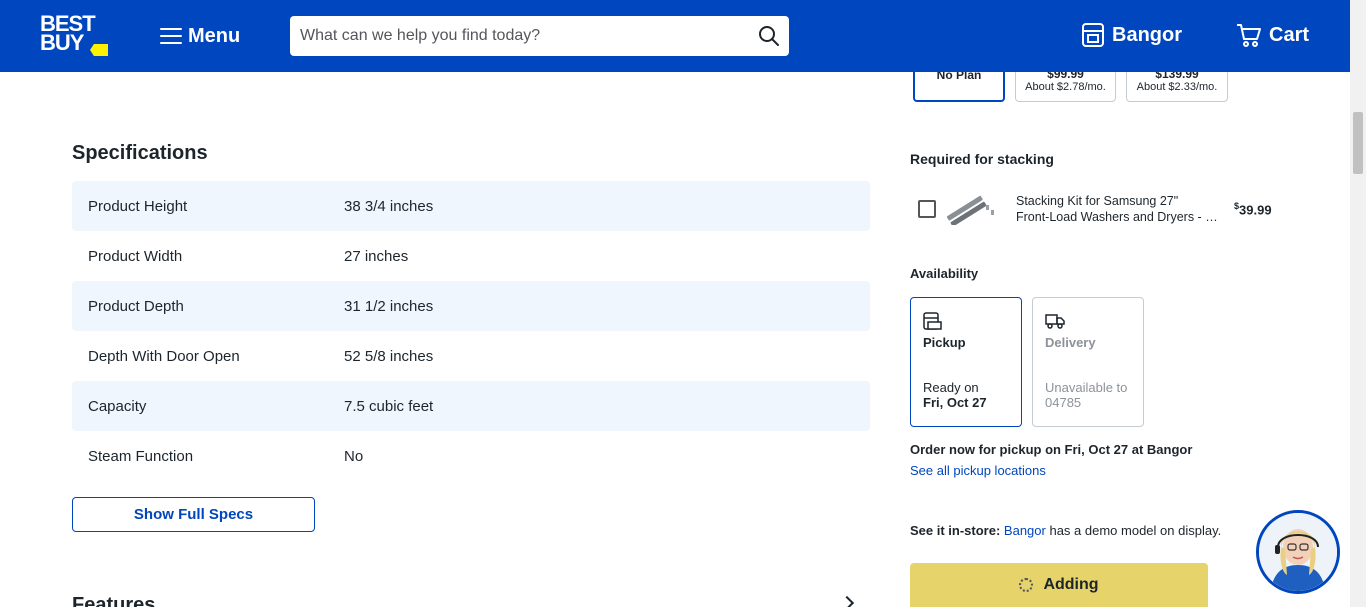  I want to click on add-to-cart-label: Adding, so click(1071, 584).